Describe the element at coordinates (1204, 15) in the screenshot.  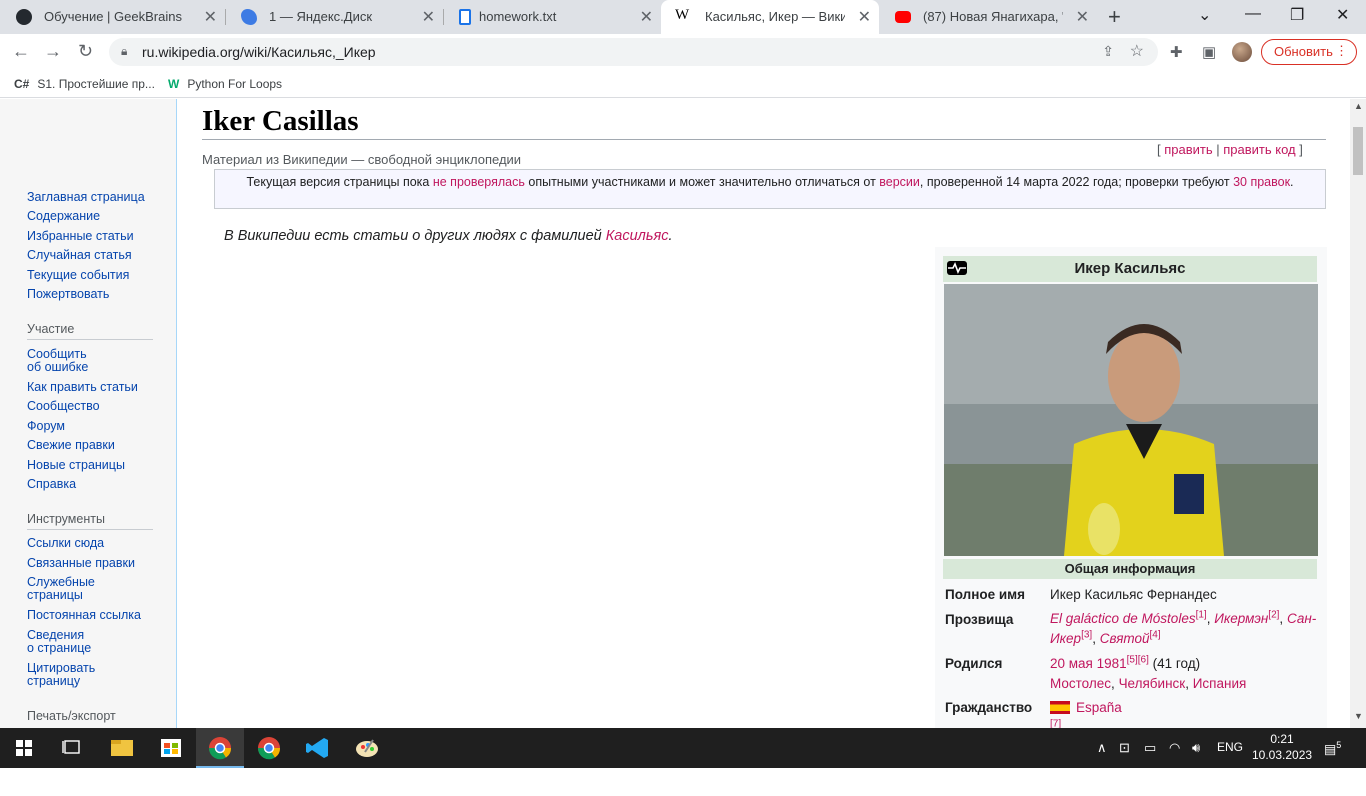
I see `tab-search-icon: ⌄` at that location.